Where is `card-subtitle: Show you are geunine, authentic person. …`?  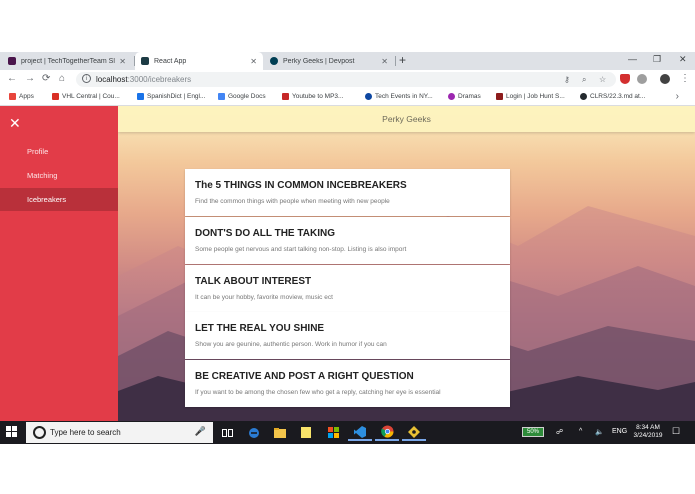 card-subtitle: Show you are geunine, authentic person. … is located at coordinates (291, 344).